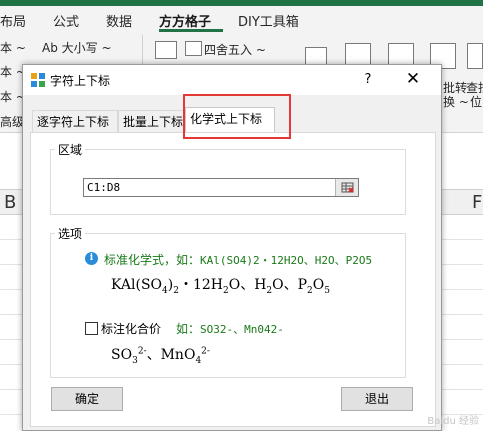 The height and width of the screenshot is (431, 483). I want to click on dialog-title: 字符上下标, so click(80, 81).